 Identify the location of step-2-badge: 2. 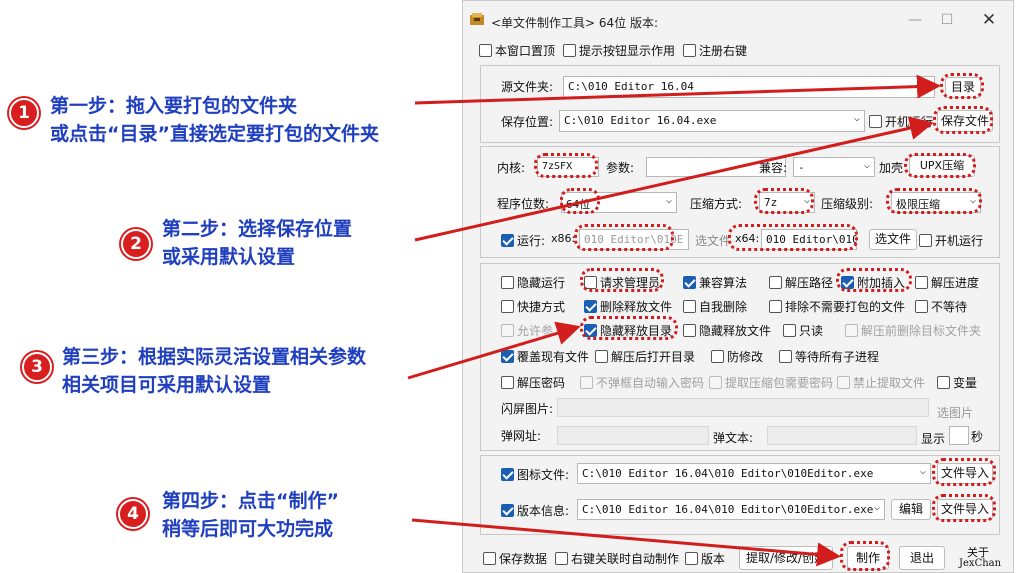
(136, 244).